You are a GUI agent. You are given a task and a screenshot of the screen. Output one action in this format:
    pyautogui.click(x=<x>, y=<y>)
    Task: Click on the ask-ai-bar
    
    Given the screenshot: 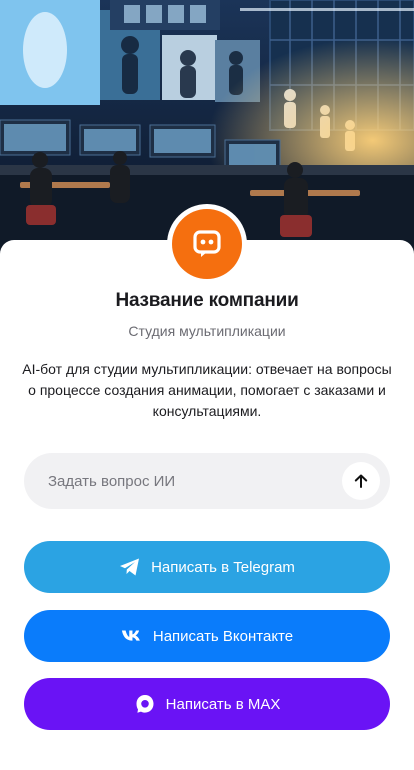 What is the action you would take?
    pyautogui.click(x=207, y=481)
    